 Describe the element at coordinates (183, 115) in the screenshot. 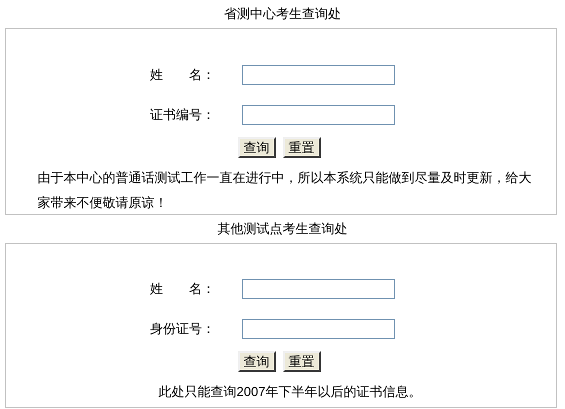

I see `field-label: 证书编号：` at that location.